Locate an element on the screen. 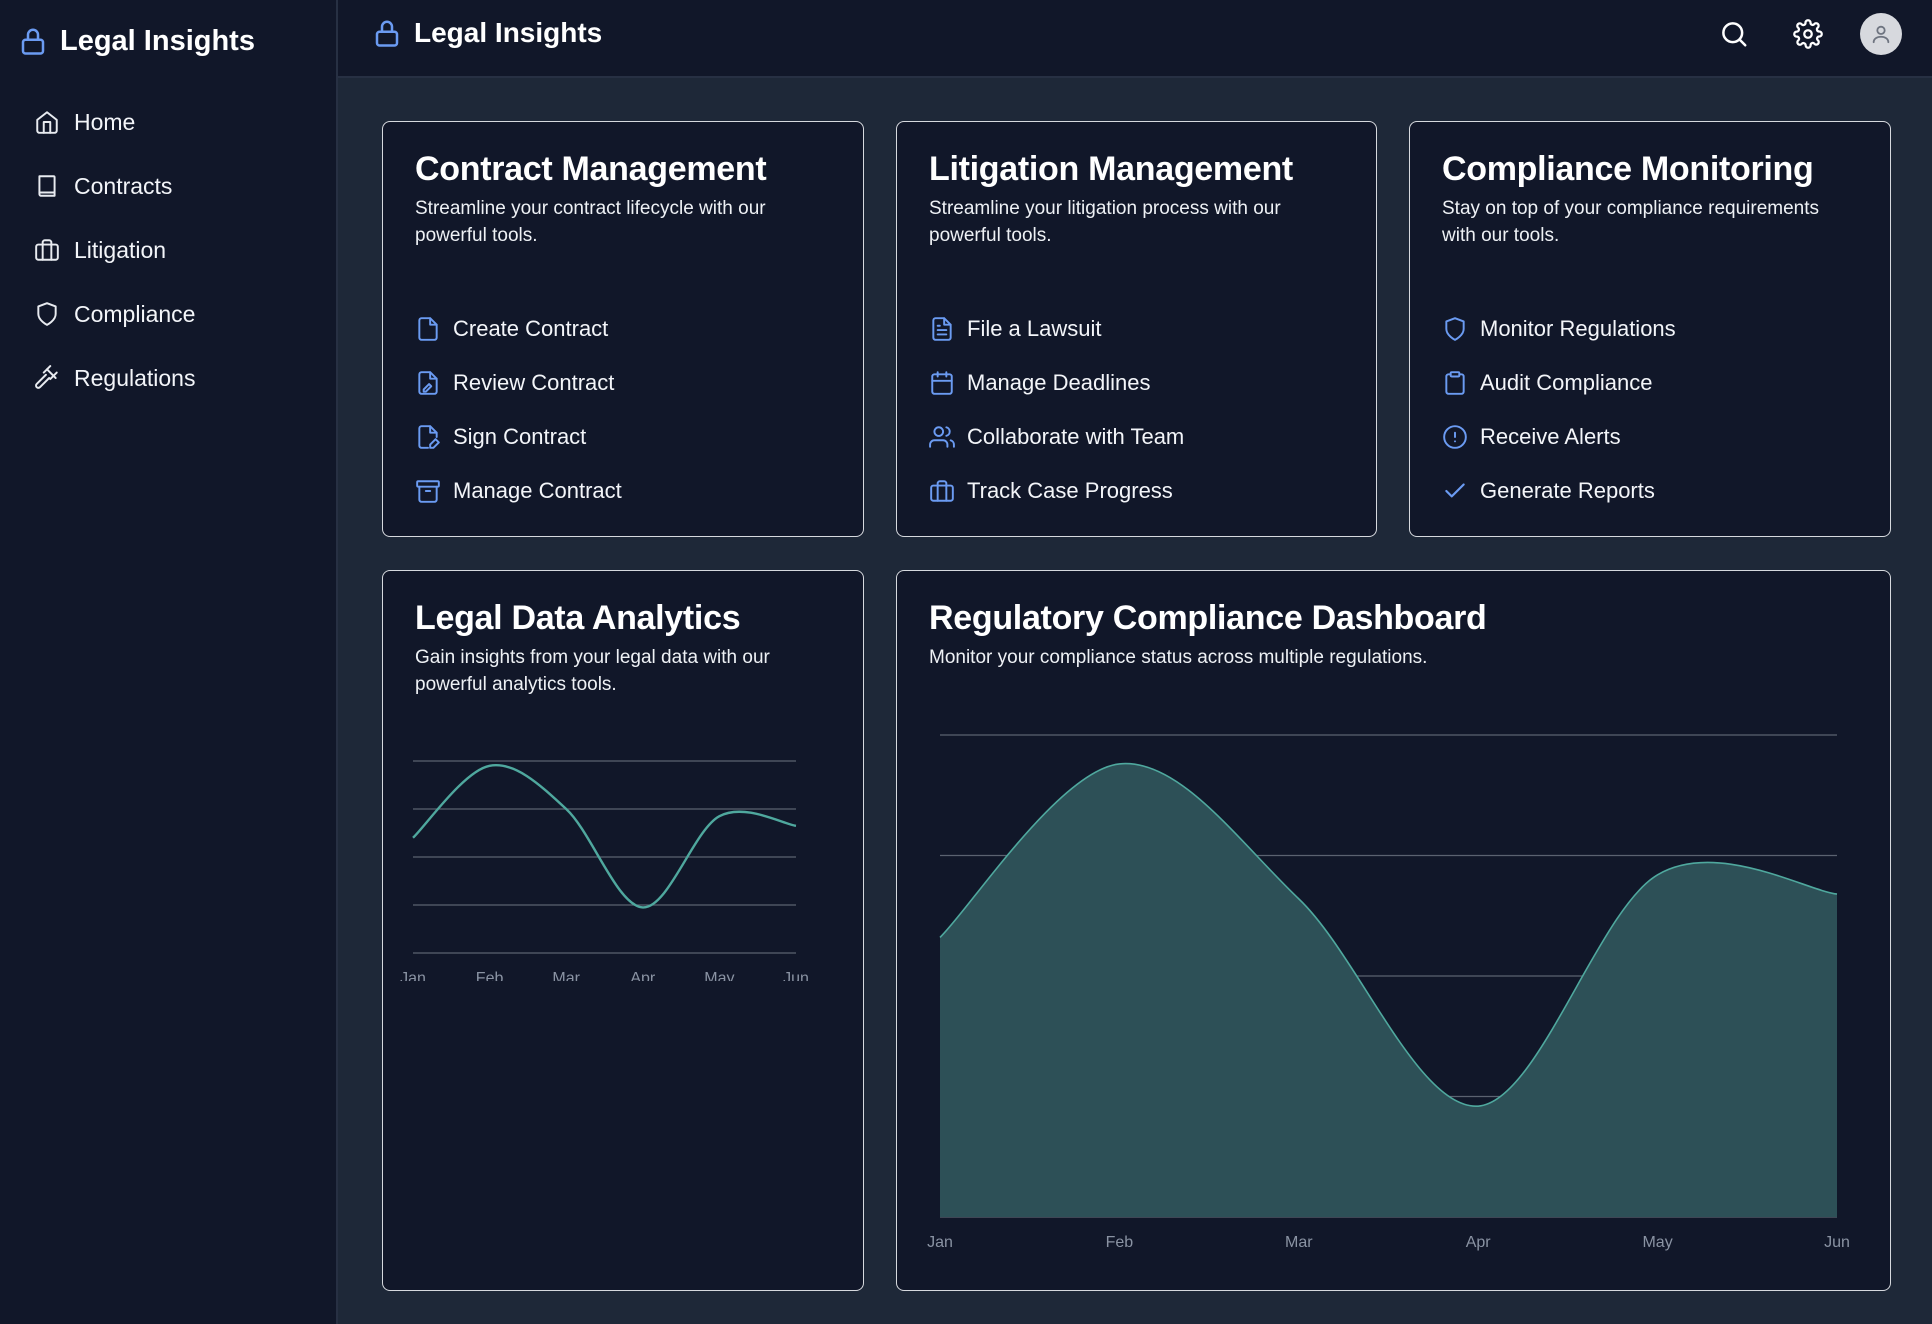 This screenshot has width=1932, height=1324. gear-icon is located at coordinates (1808, 34).